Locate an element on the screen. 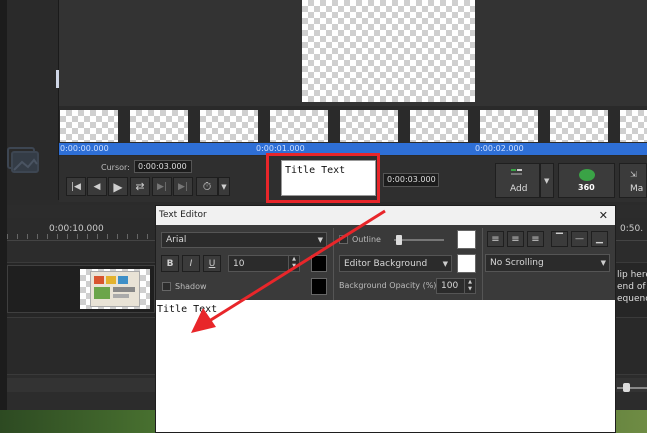 The height and width of the screenshot is (433, 647). cursor-label: Cursor: is located at coordinates (115, 167).